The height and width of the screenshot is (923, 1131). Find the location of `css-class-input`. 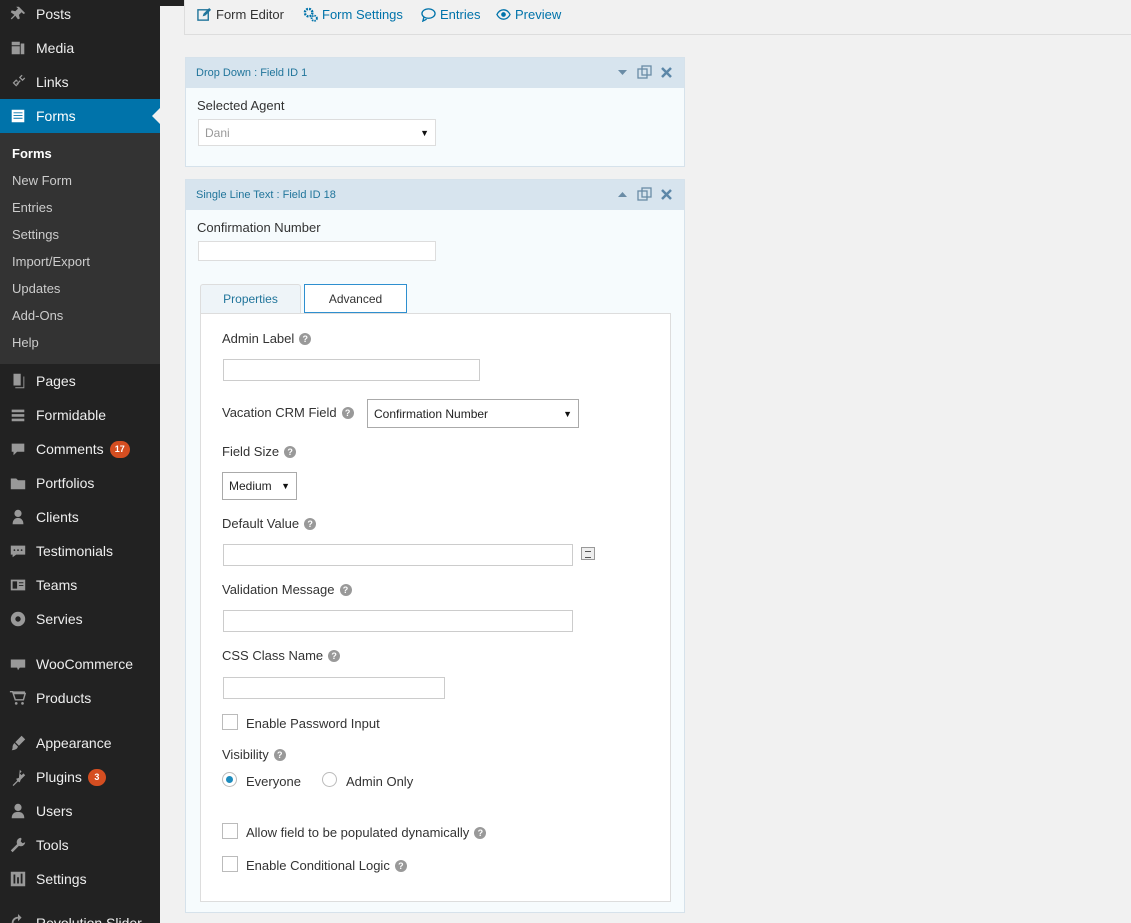

css-class-input is located at coordinates (334, 688).